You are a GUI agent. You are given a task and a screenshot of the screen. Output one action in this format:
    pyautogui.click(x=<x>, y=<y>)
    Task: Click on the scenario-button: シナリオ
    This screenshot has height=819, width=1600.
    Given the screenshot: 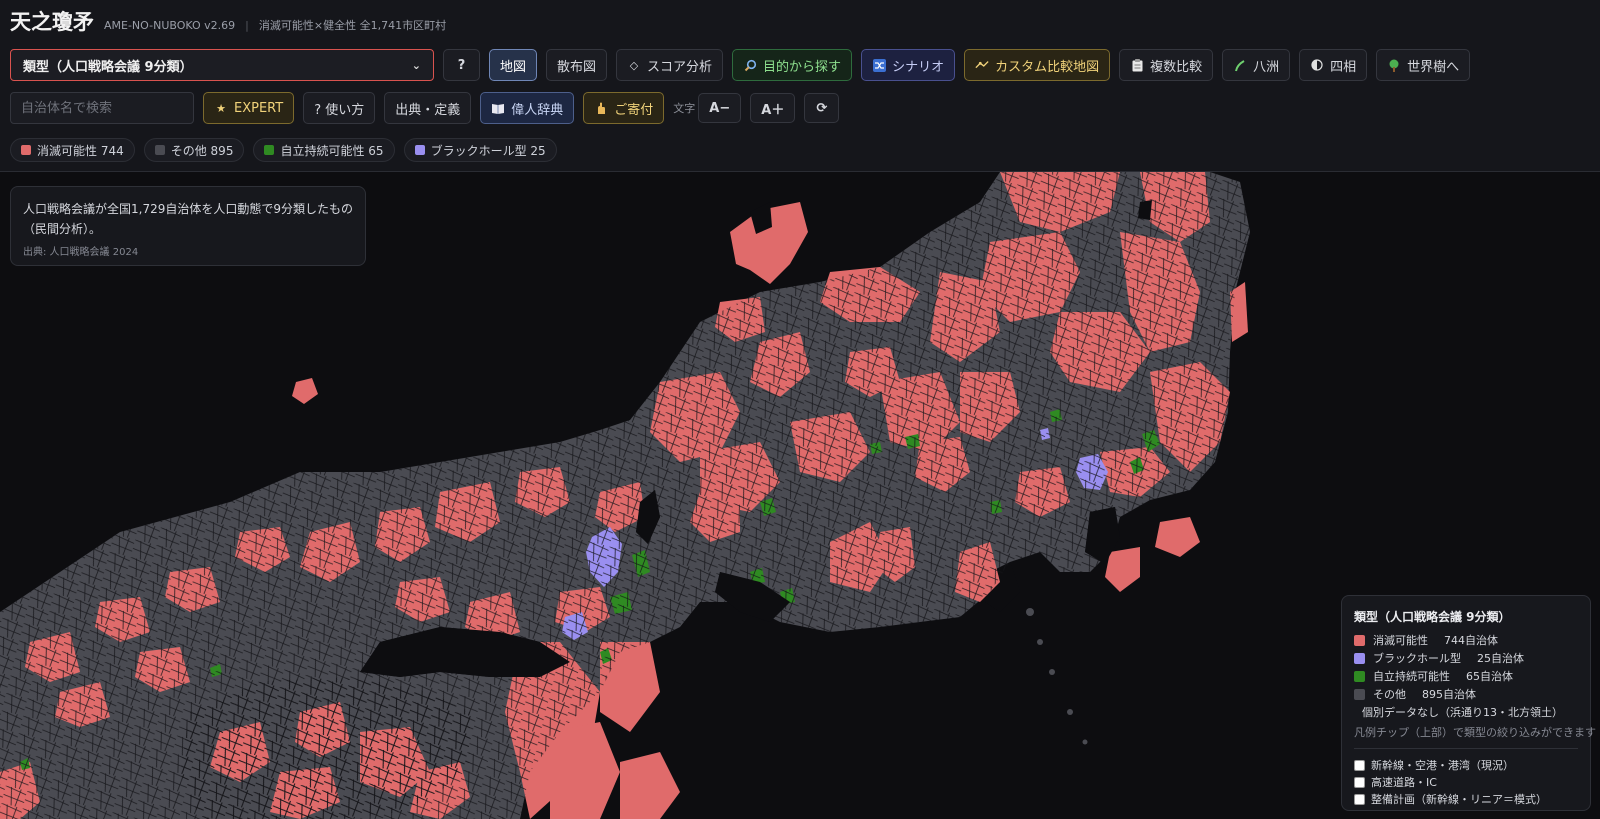 What is the action you would take?
    pyautogui.click(x=908, y=65)
    